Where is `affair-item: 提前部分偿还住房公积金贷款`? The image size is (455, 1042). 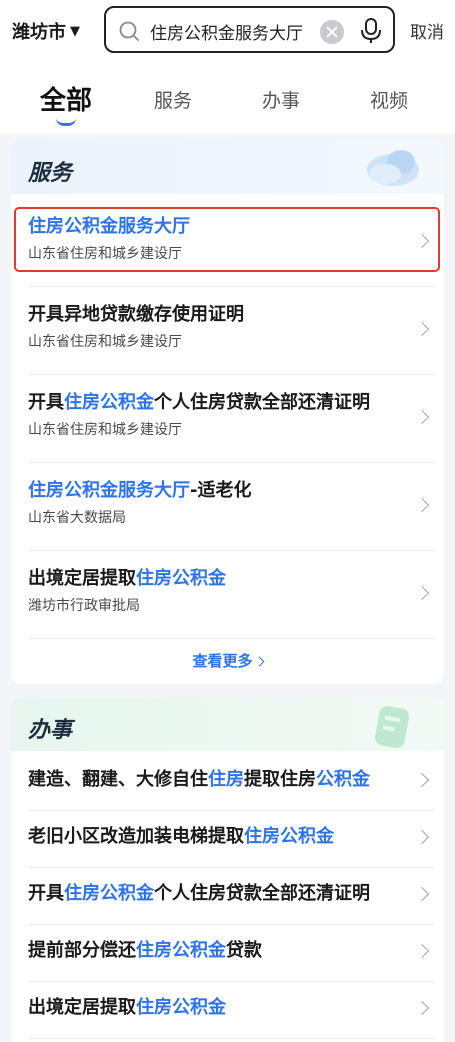 affair-item: 提前部分偿还住房公积金贷款 is located at coordinates (227, 952).